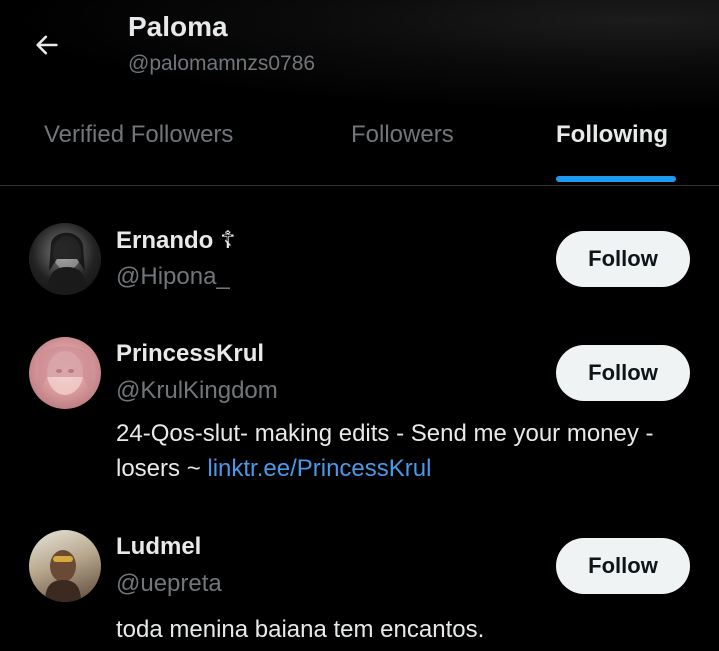 This screenshot has width=719, height=651. I want to click on arrow-left-icon, so click(47, 45).